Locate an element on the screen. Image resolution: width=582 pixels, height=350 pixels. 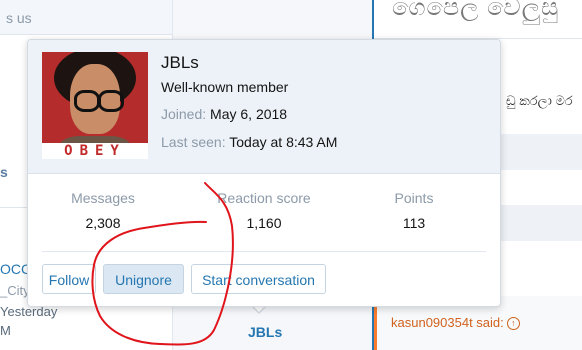
unignore-button: Unignore is located at coordinates (143, 279).